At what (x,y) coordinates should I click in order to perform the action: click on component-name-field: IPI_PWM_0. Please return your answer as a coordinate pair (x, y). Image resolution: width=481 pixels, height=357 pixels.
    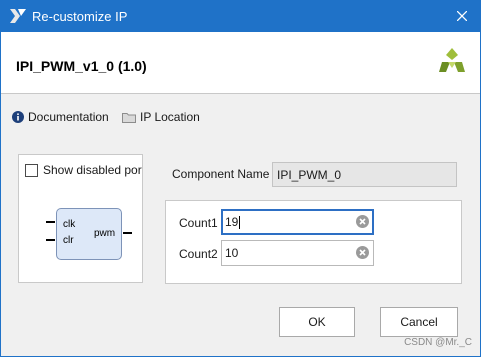
    Looking at the image, I should click on (364, 174).